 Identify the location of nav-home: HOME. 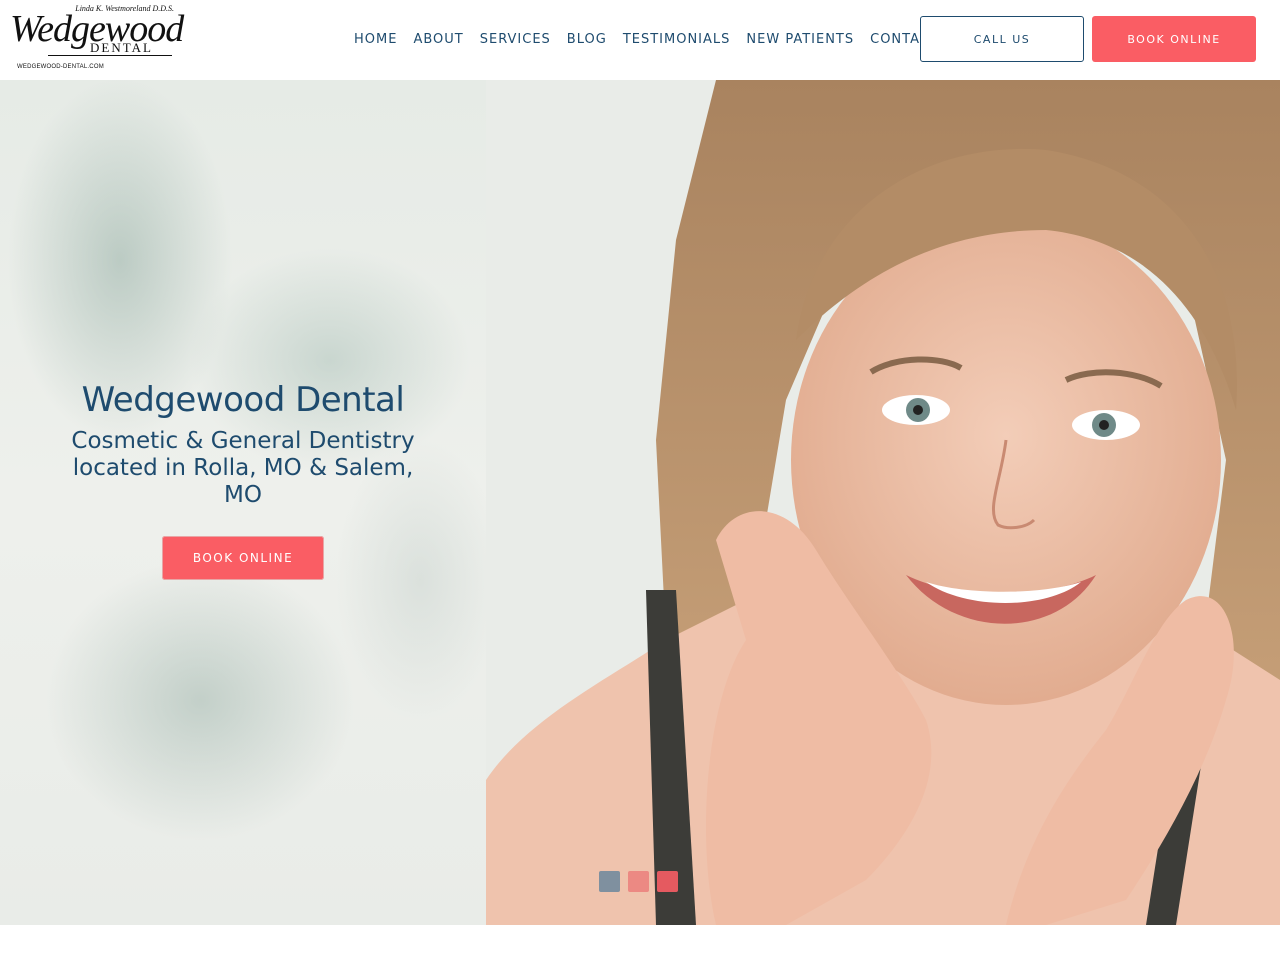
(375, 40).